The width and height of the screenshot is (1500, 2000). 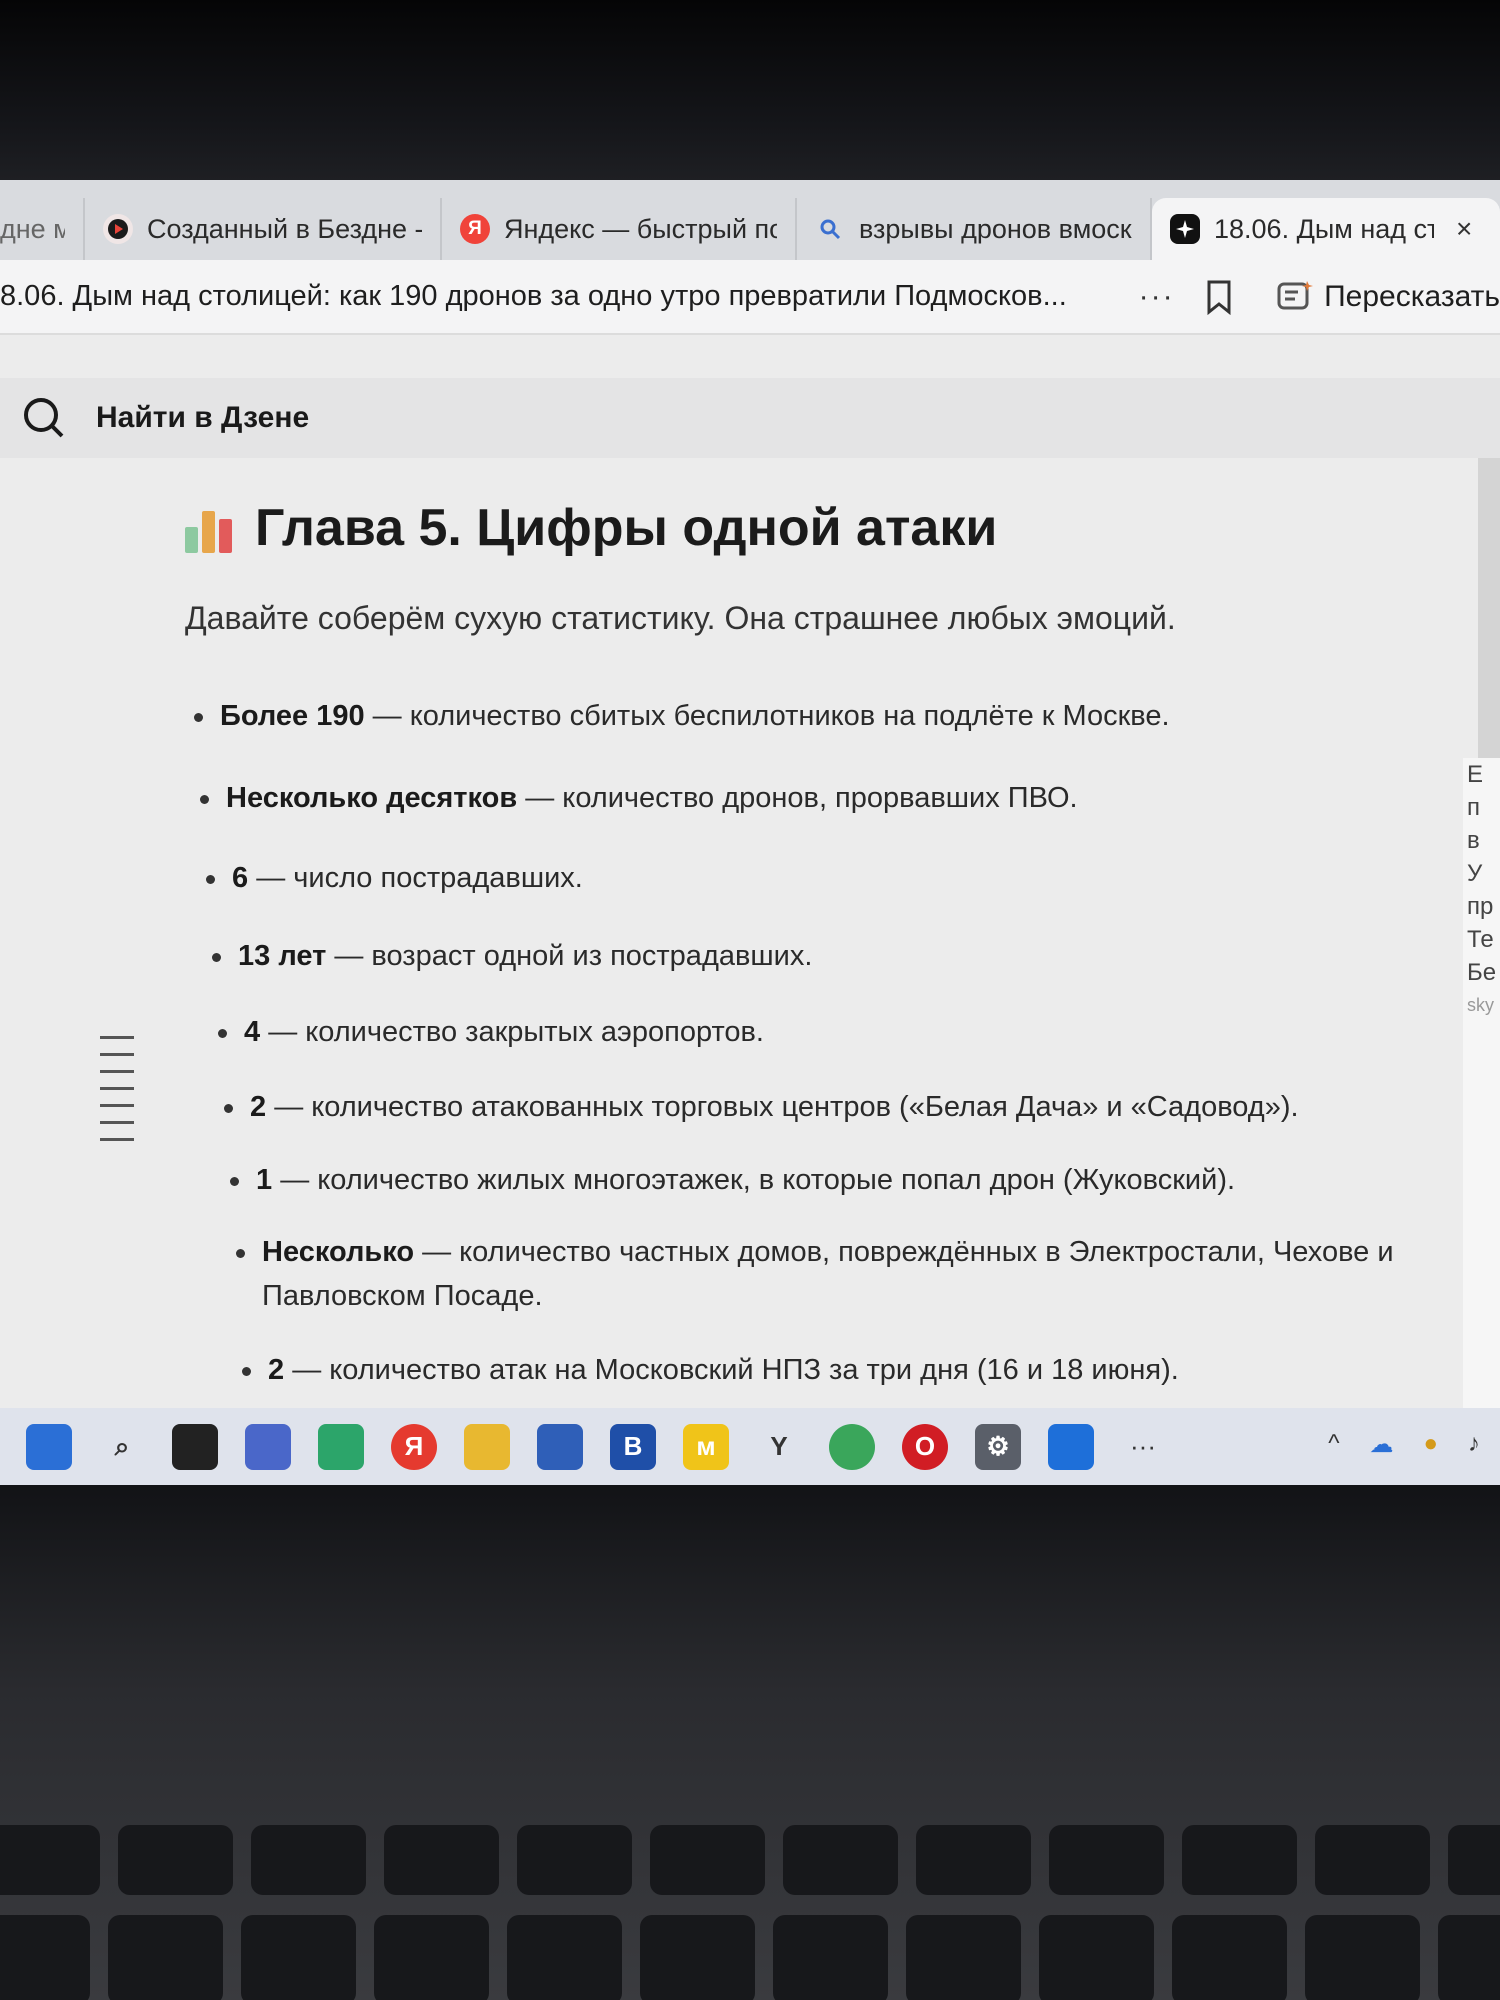 What do you see at coordinates (338, 1252) in the screenshot?
I see `item-value: Несколько` at bounding box center [338, 1252].